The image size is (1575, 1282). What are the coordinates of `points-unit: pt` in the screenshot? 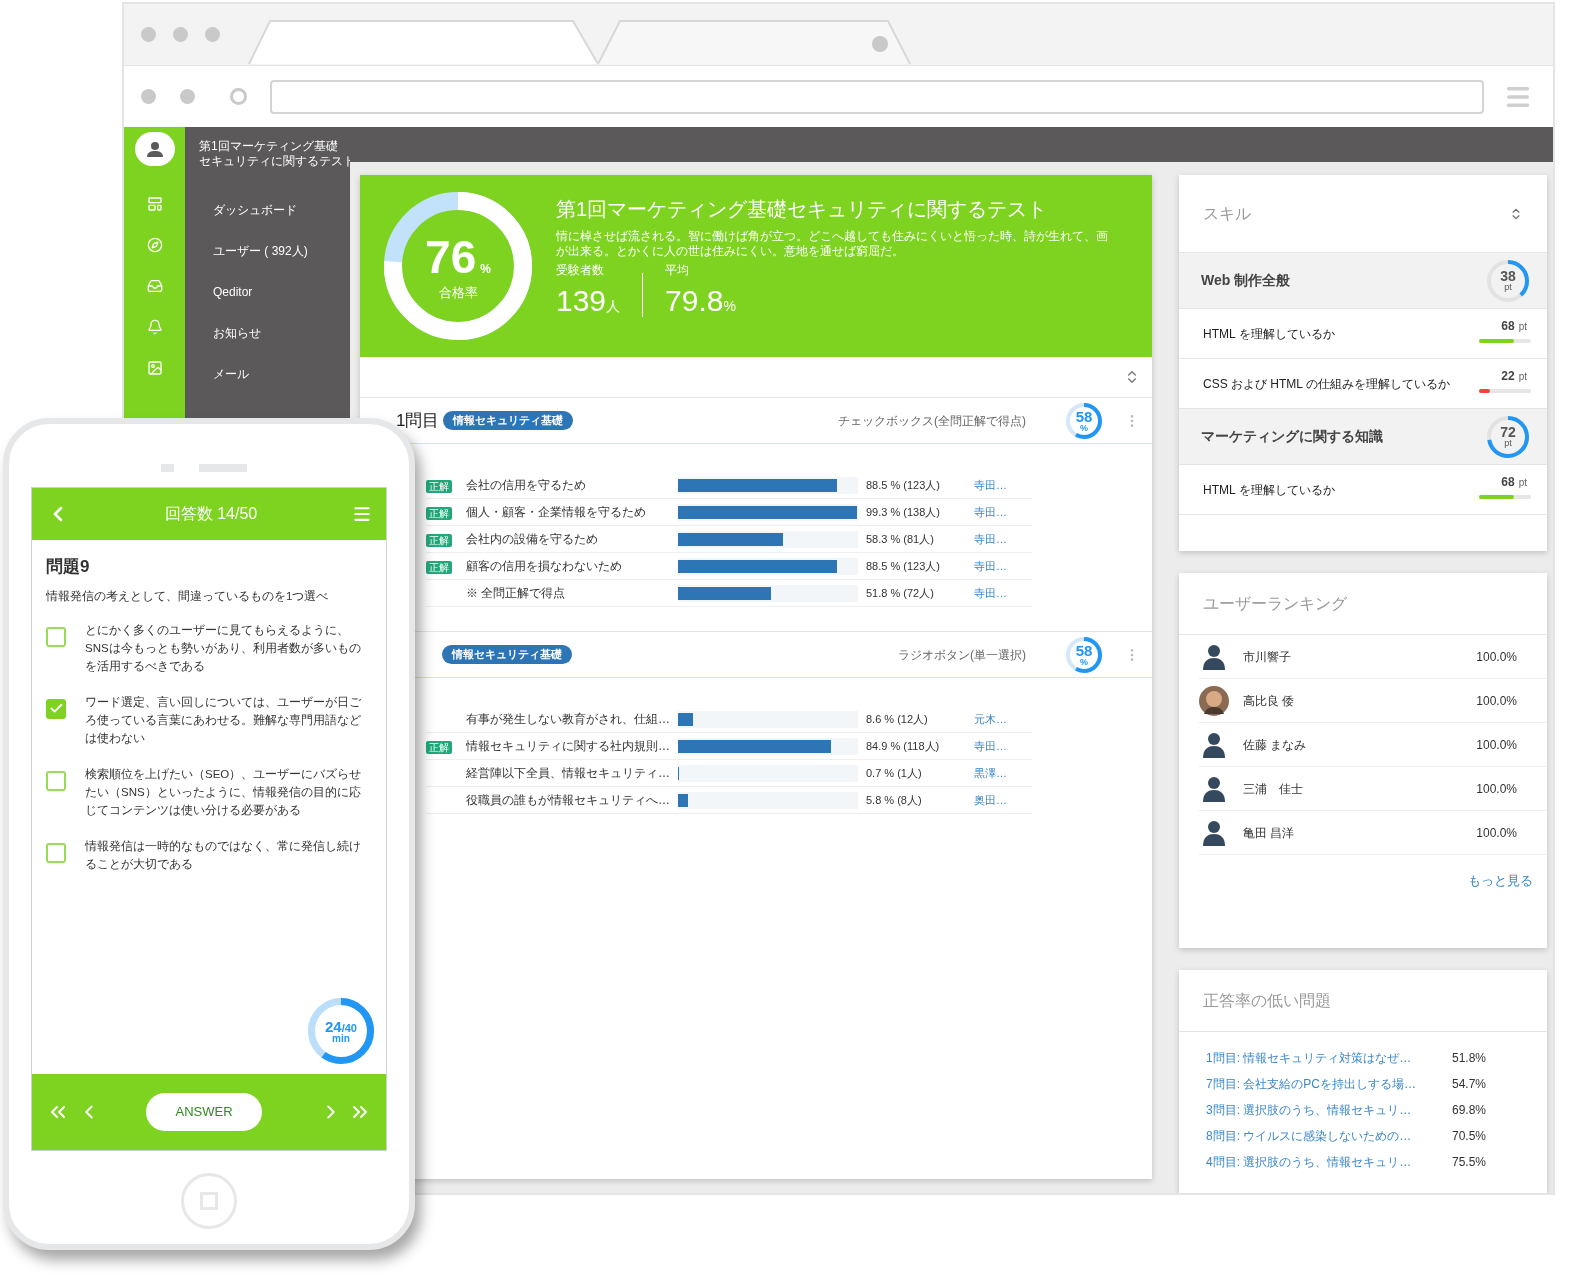 It's located at (1522, 376).